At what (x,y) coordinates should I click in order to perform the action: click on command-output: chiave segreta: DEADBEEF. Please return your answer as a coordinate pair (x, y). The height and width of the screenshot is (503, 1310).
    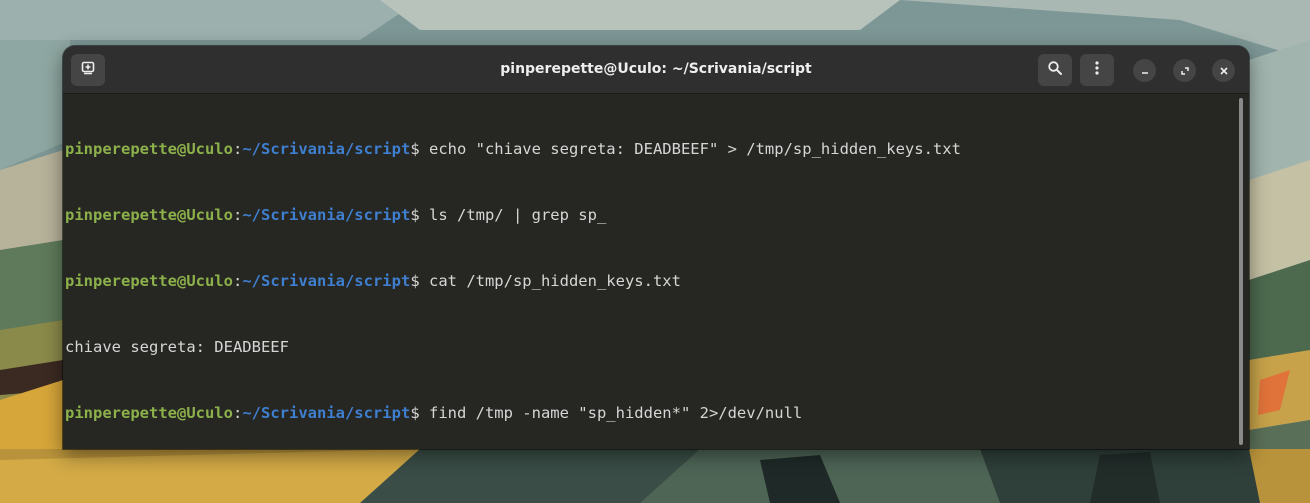
    Looking at the image, I should click on (177, 347).